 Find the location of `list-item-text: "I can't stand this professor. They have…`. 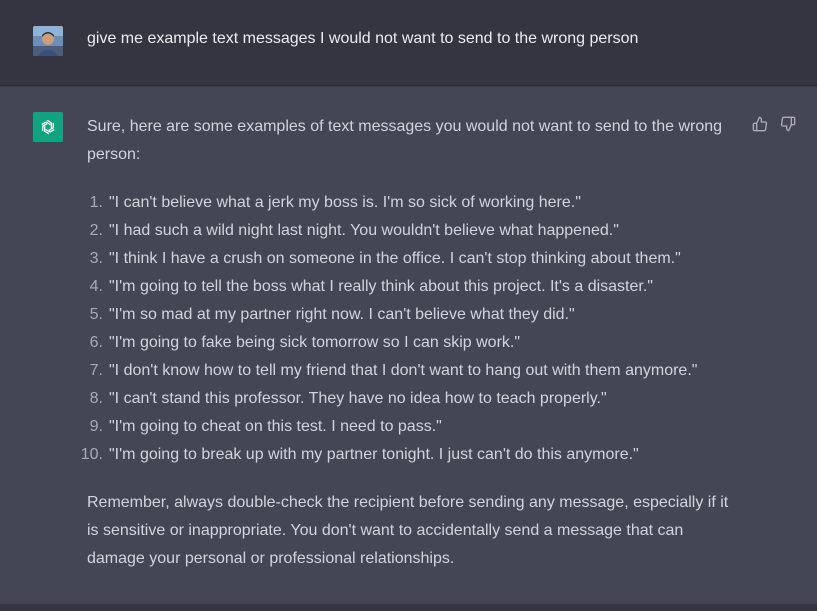

list-item-text: "I can't stand this professor. They have… is located at coordinates (358, 398).